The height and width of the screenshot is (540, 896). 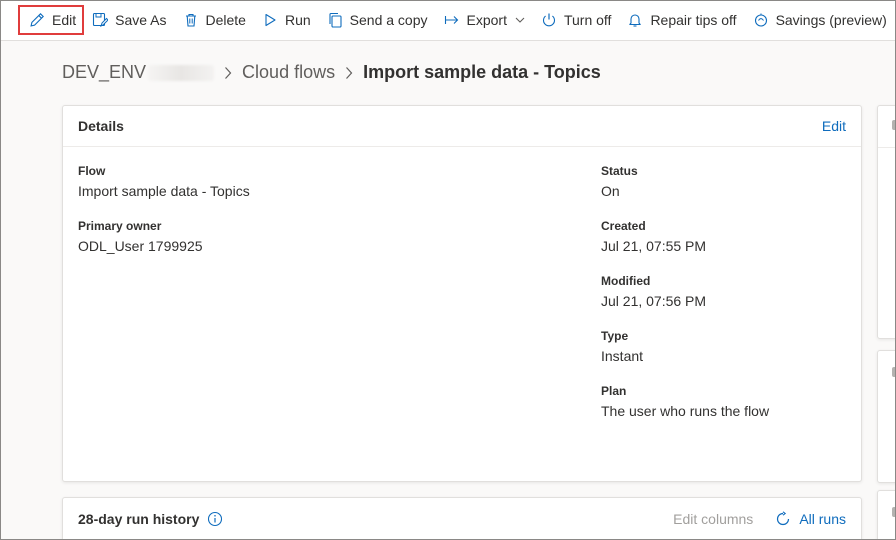 I want to click on run-history-title-group: 28-day run history, so click(x=150, y=519).